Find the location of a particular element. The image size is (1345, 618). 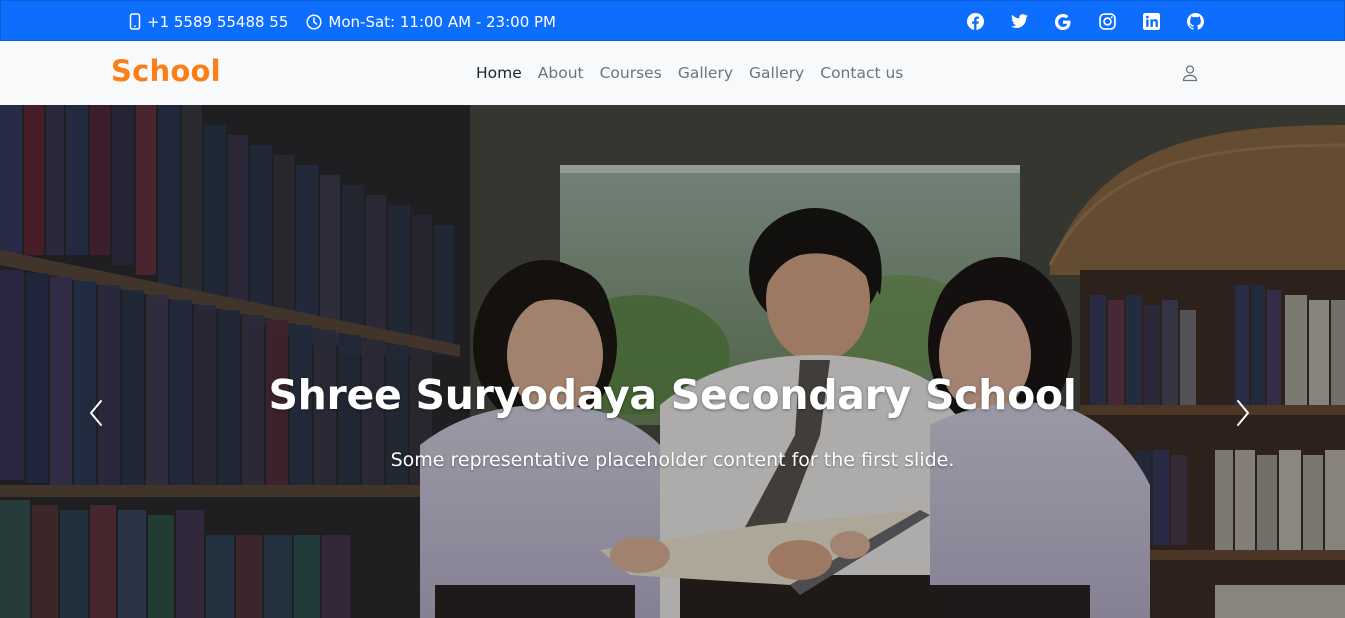

opening-hours: Mon-Sat: 11:00 AM - 23:00 PM is located at coordinates (442, 21).